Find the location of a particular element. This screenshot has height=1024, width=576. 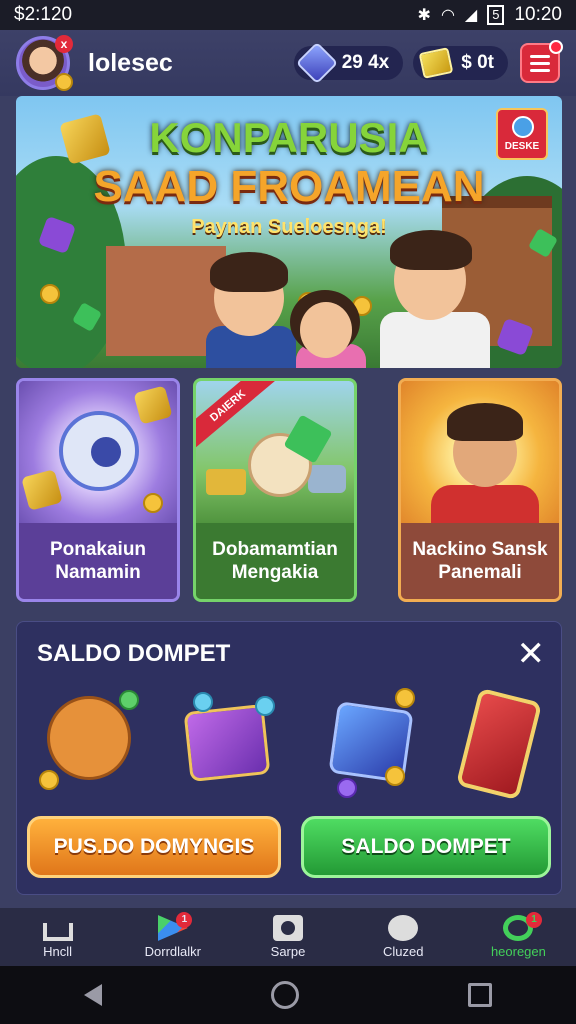

game-card: Nackino Sansk Panemali is located at coordinates (480, 490).